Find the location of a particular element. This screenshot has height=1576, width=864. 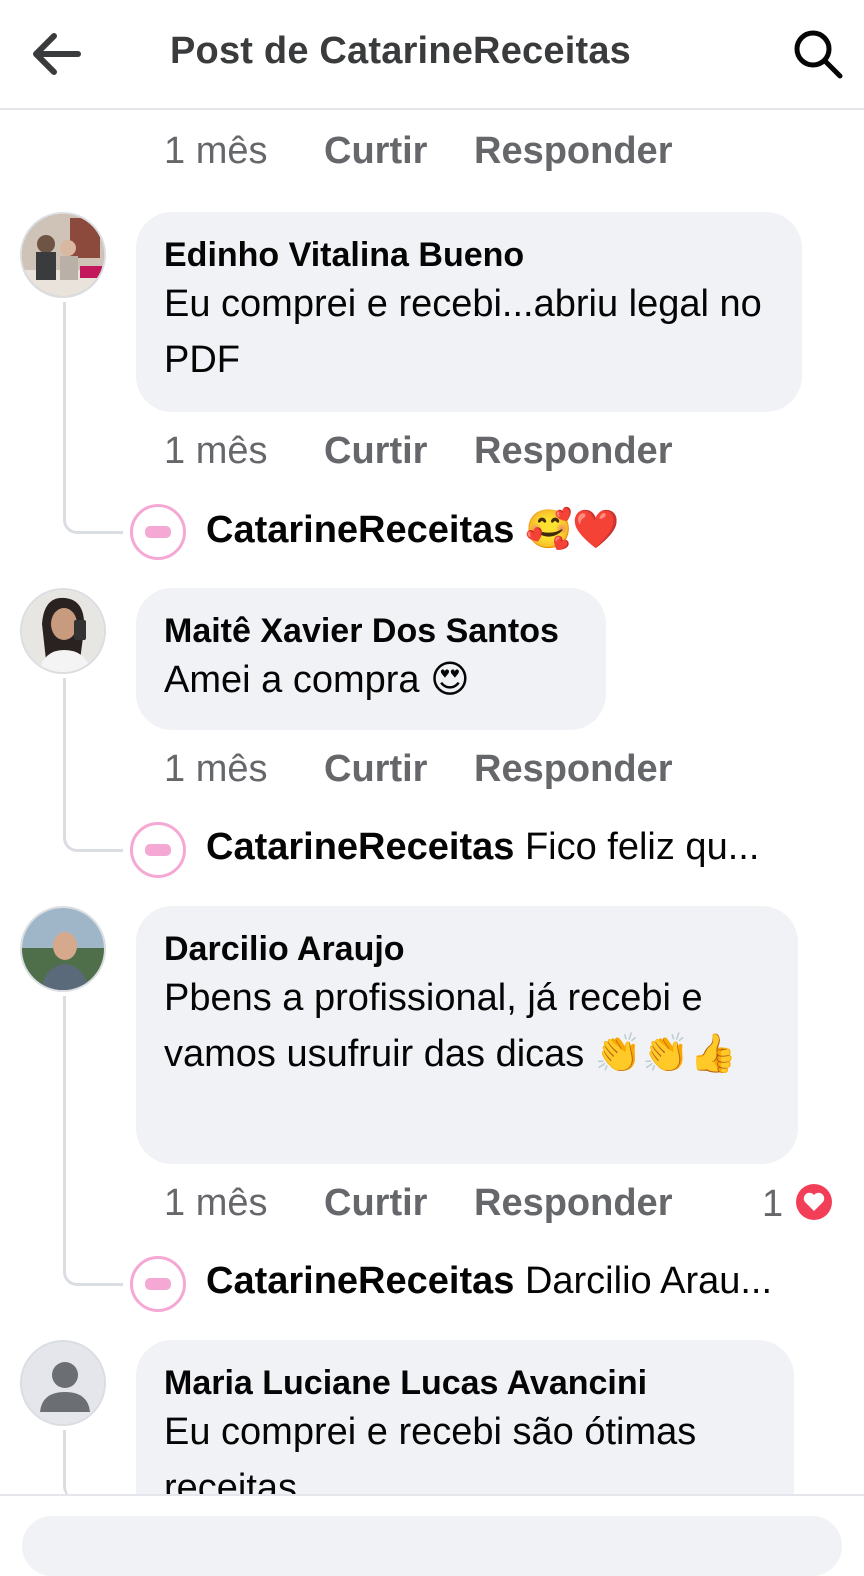

comment-composer-bar is located at coordinates (432, 1535).